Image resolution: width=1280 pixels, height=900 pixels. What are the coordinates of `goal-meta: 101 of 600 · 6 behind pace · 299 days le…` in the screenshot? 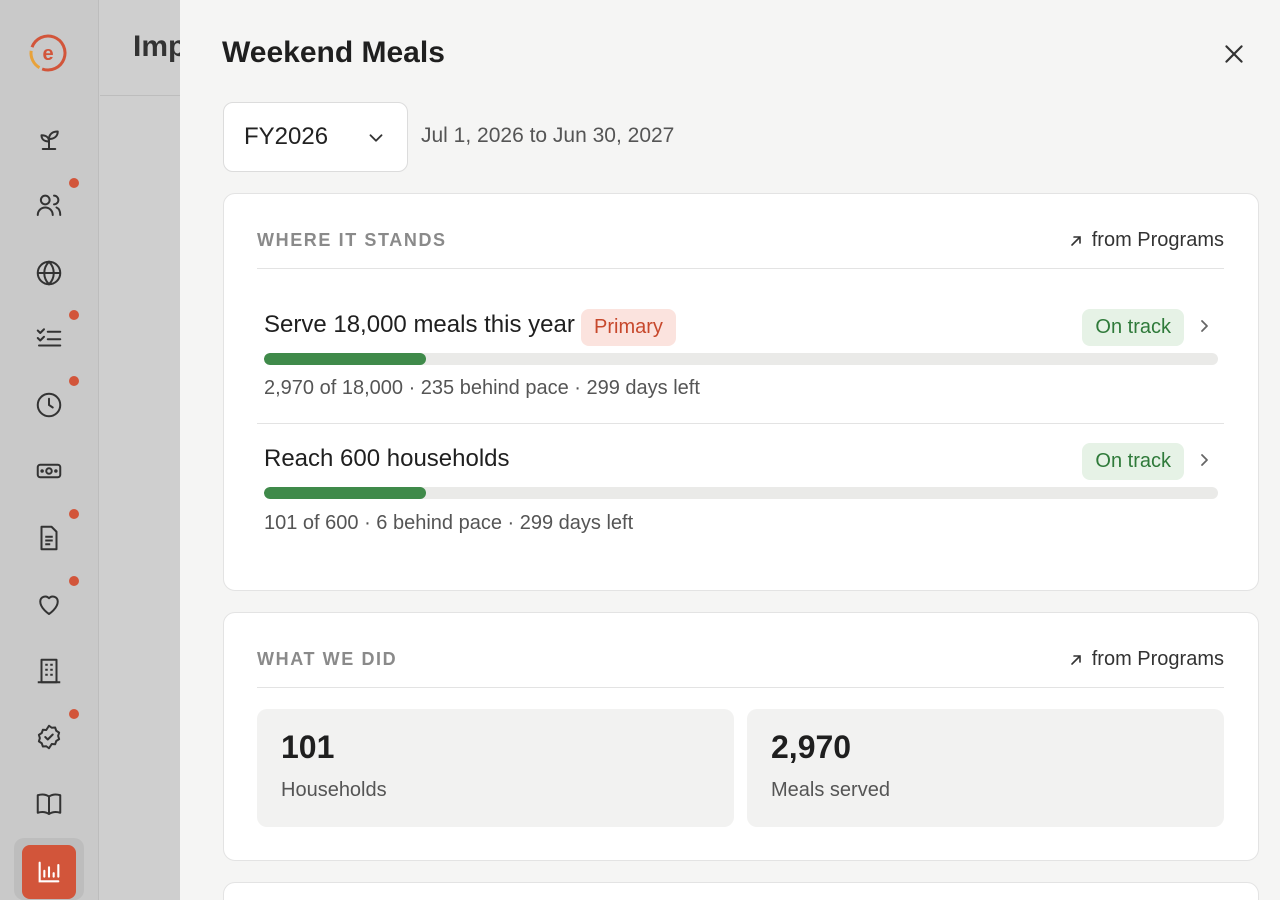 It's located at (449, 523).